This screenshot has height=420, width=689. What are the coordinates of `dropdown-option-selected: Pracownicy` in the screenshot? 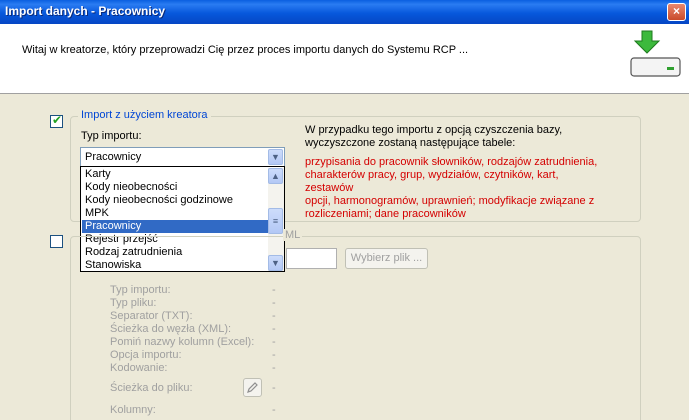 It's located at (175, 226).